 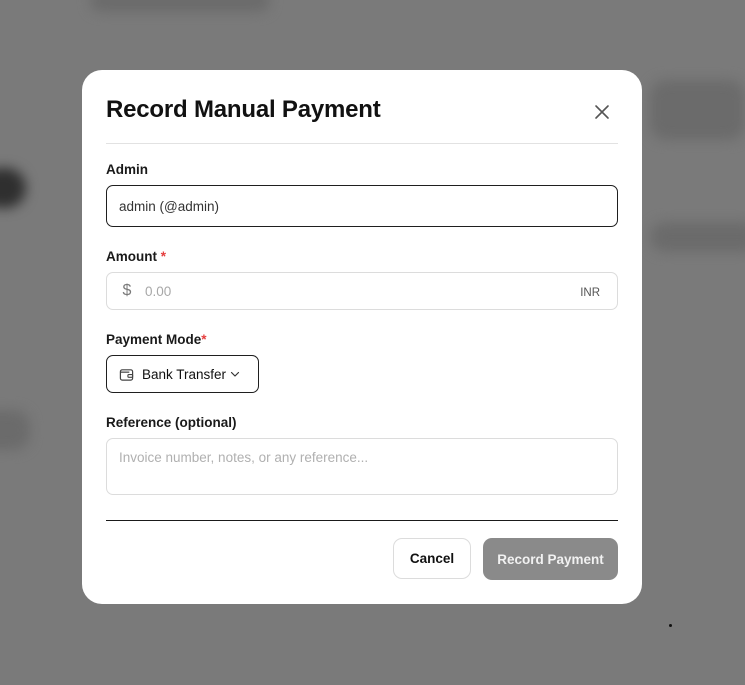 What do you see at coordinates (362, 206) in the screenshot?
I see `admin-field: admin (@admin)` at bounding box center [362, 206].